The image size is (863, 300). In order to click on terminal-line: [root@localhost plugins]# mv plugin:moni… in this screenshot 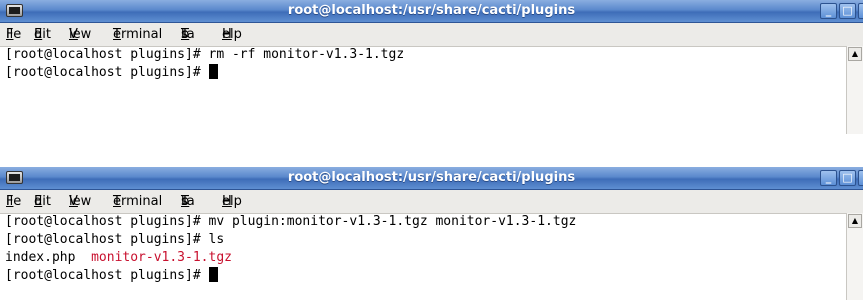, I will do `click(291, 221)`.